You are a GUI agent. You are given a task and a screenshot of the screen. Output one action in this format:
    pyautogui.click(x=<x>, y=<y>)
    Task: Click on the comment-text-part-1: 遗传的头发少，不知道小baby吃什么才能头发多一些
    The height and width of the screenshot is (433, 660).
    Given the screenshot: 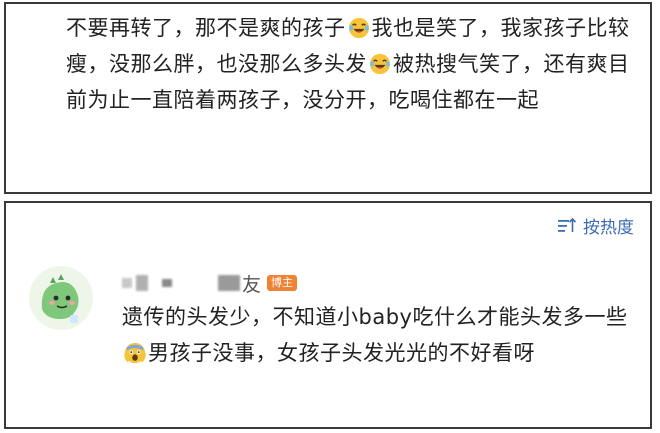 What is the action you would take?
    pyautogui.click(x=375, y=317)
    